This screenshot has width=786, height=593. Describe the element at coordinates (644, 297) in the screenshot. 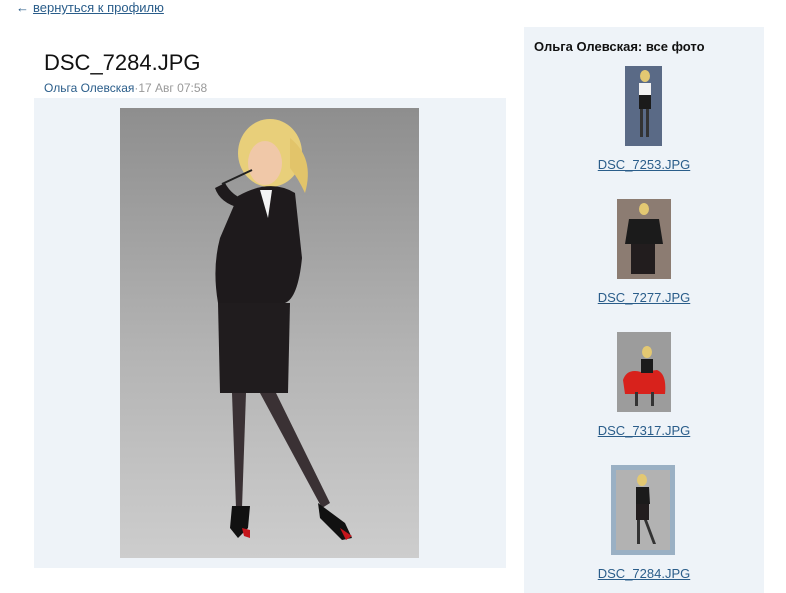

I see `thumbnail-label: DSC_7277.JPG` at that location.